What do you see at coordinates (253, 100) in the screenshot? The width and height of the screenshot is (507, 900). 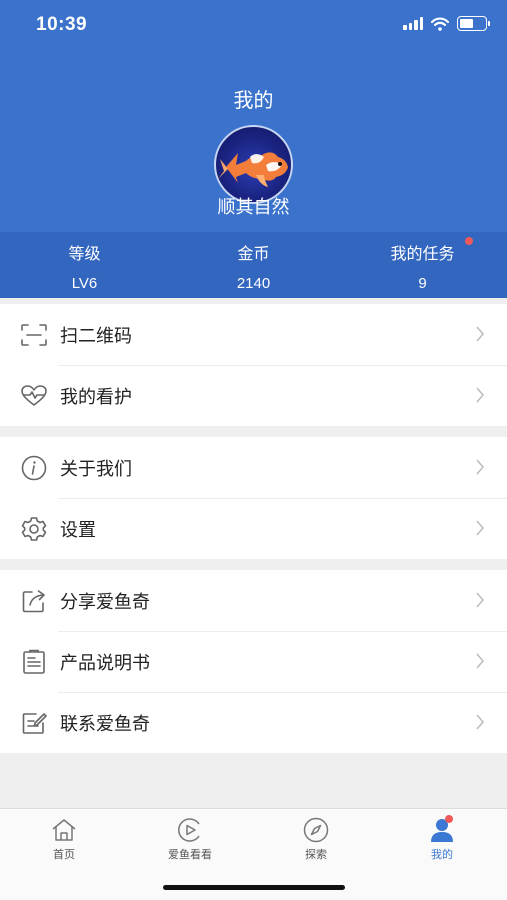 I see `page-title: 我的` at bounding box center [253, 100].